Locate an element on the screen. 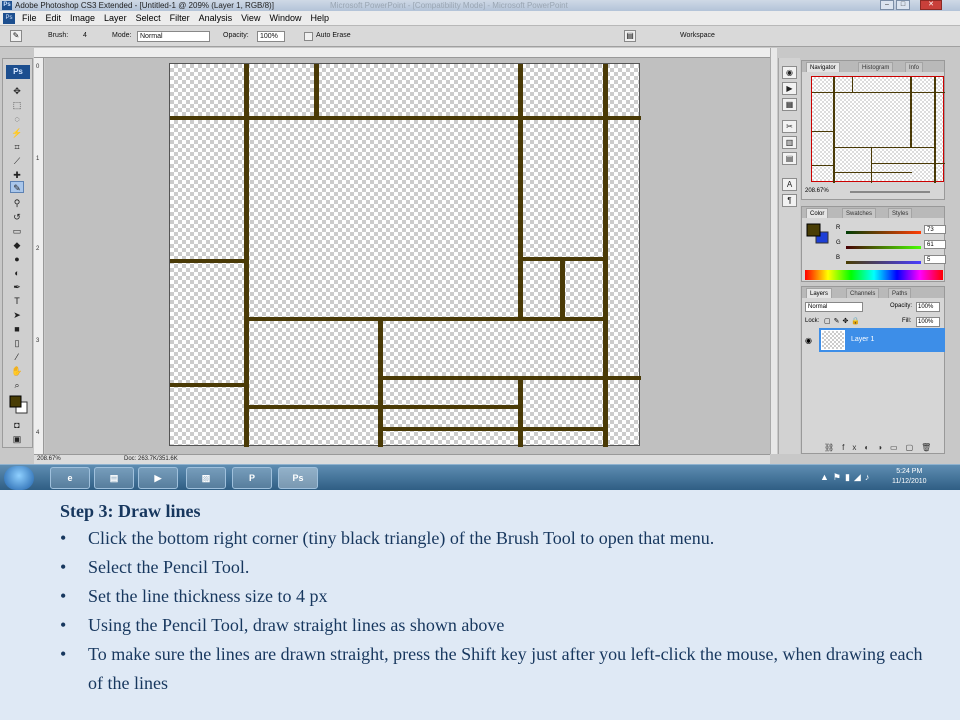 The image size is (960, 720). notes-tool-icon: ▯ is located at coordinates (17, 343).